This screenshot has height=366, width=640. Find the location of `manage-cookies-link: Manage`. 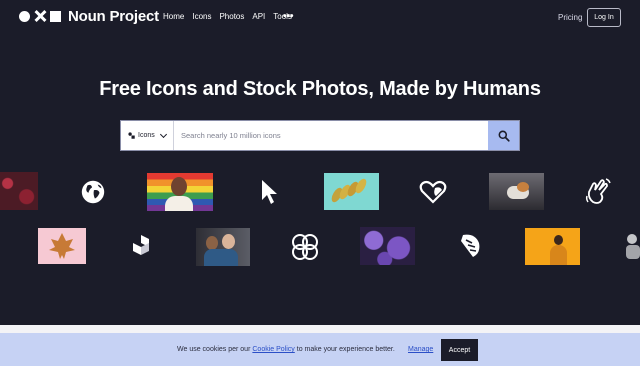

manage-cookies-link: Manage is located at coordinates (420, 349).